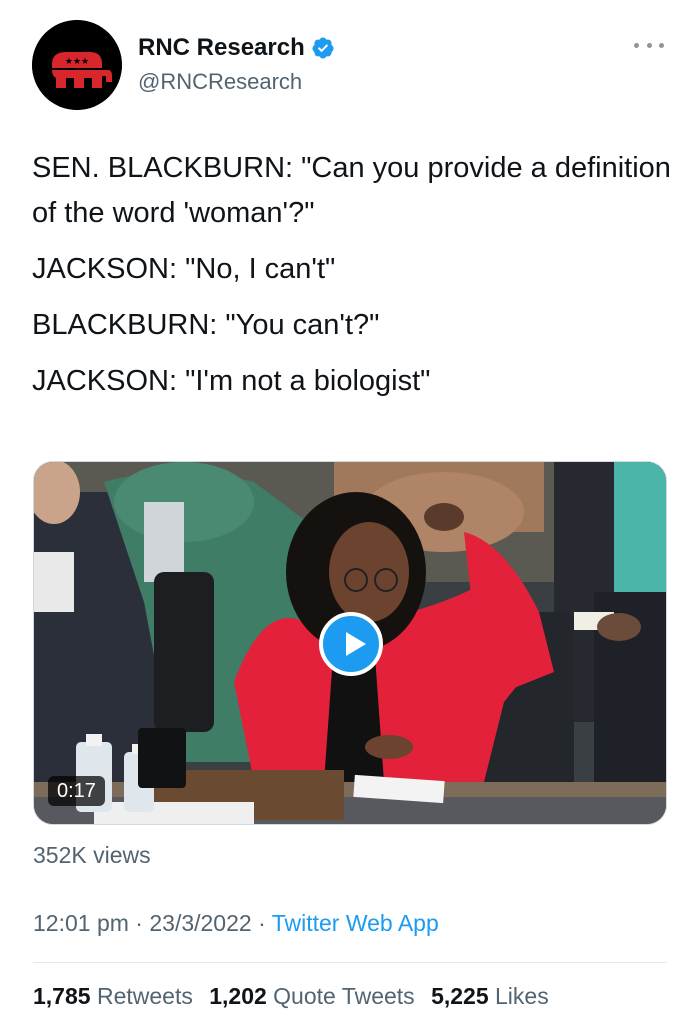 This screenshot has width=700, height=1023. Describe the element at coordinates (221, 48) in the screenshot. I see `display-name: RNC Research` at that location.